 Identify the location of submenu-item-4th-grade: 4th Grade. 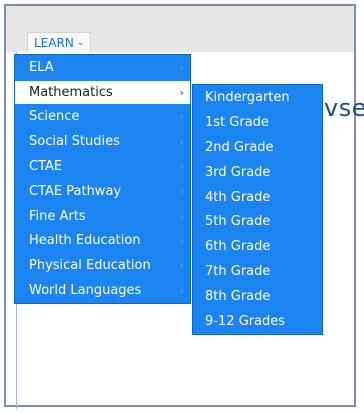
(257, 197).